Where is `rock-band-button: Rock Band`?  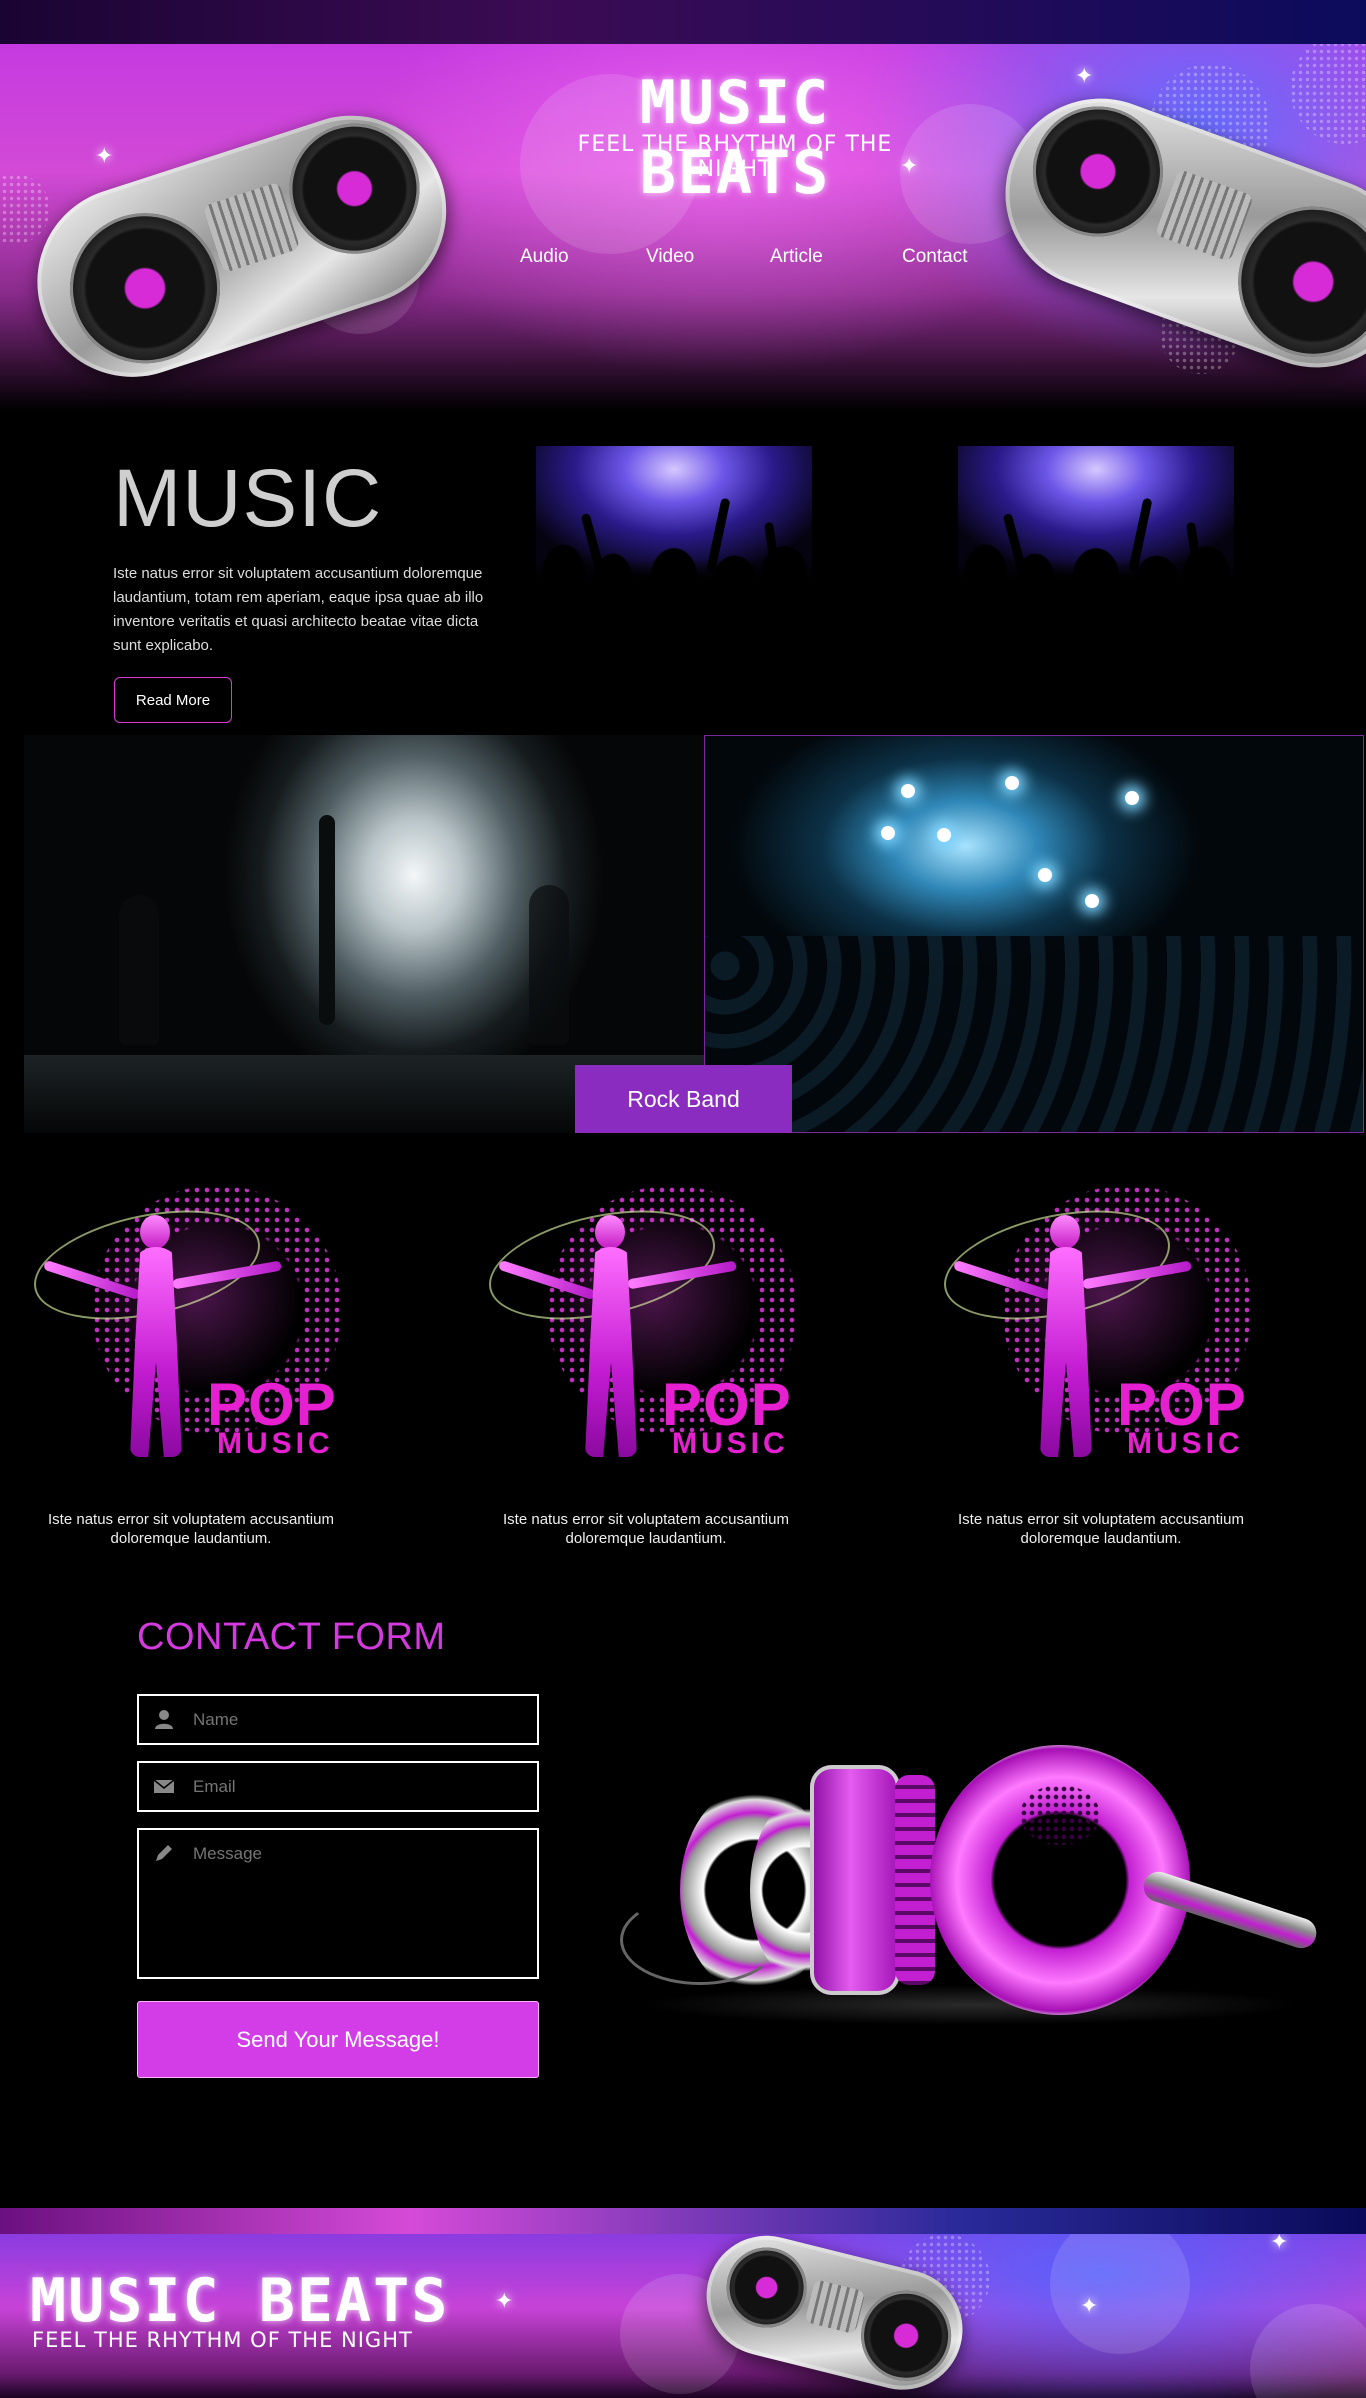
rock-band-button: Rock Band is located at coordinates (683, 1099).